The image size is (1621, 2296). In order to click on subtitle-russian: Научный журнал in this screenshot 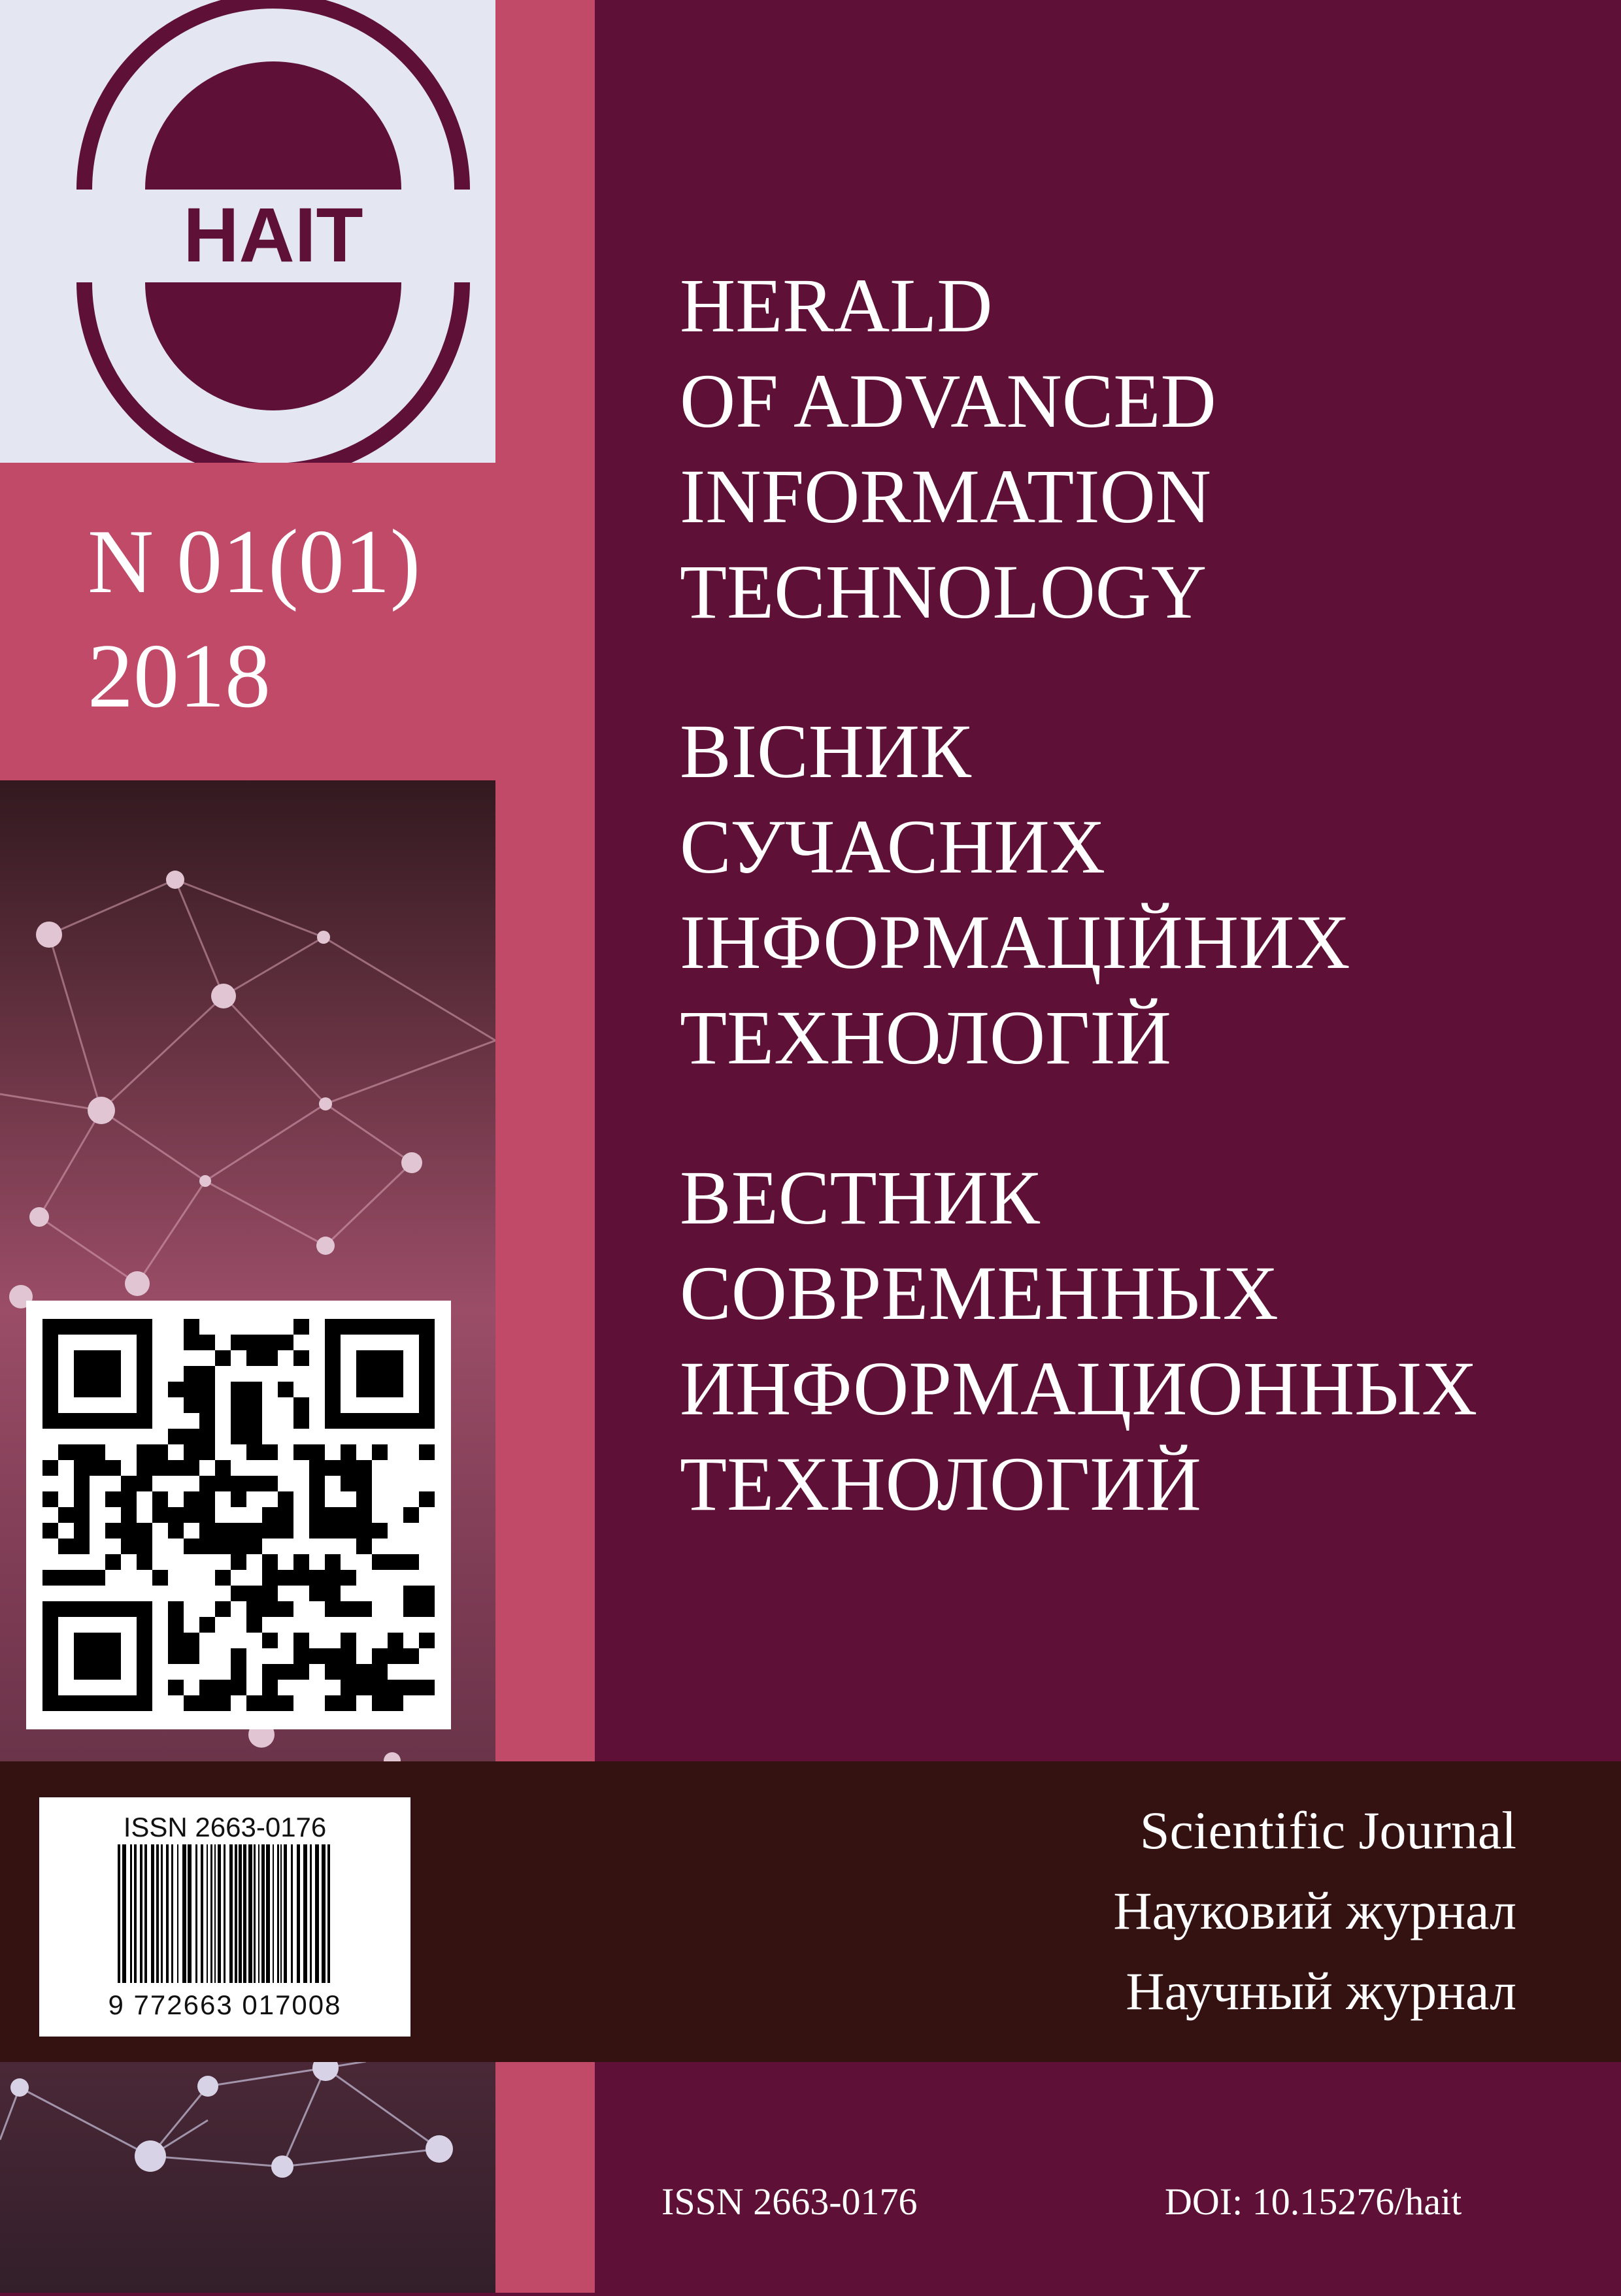, I will do `click(1321, 1991)`.